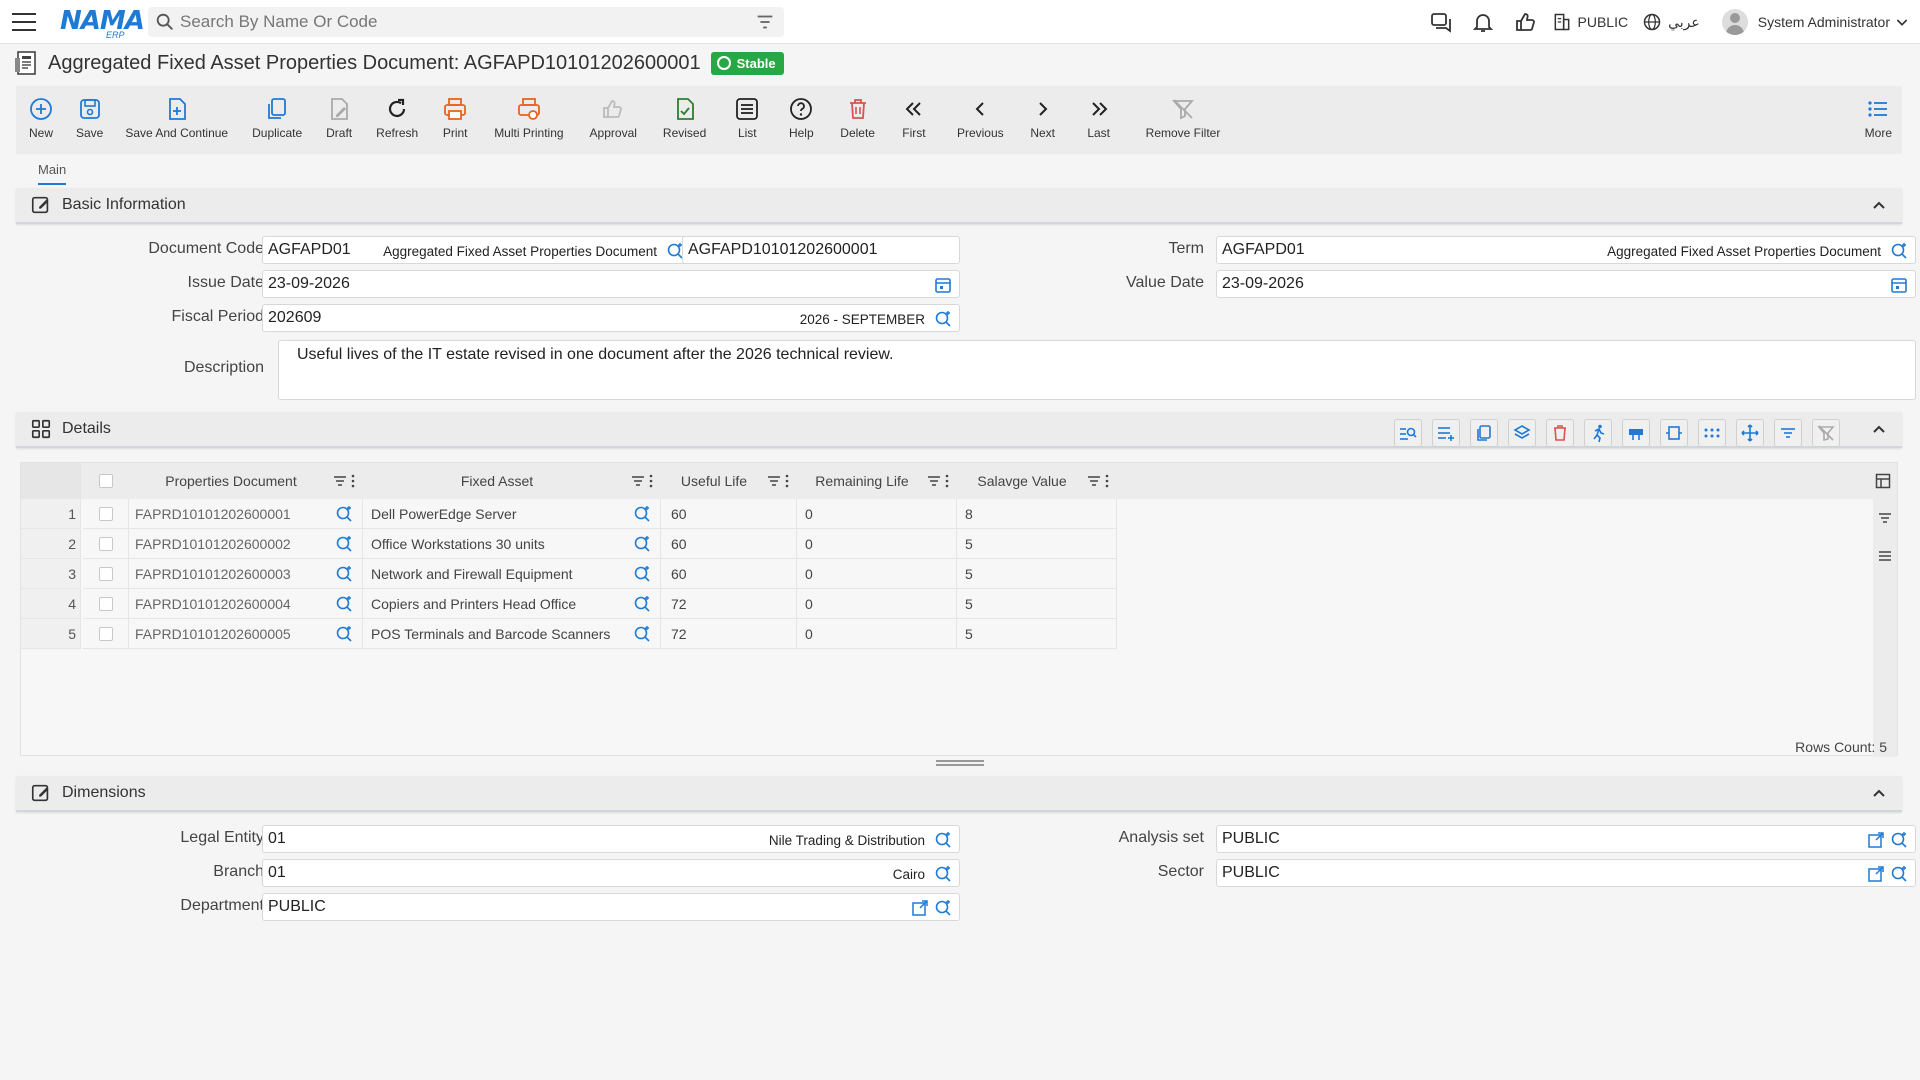  Describe the element at coordinates (176, 113) in the screenshot. I see `save-and-continue-button: Save And Continue` at that location.